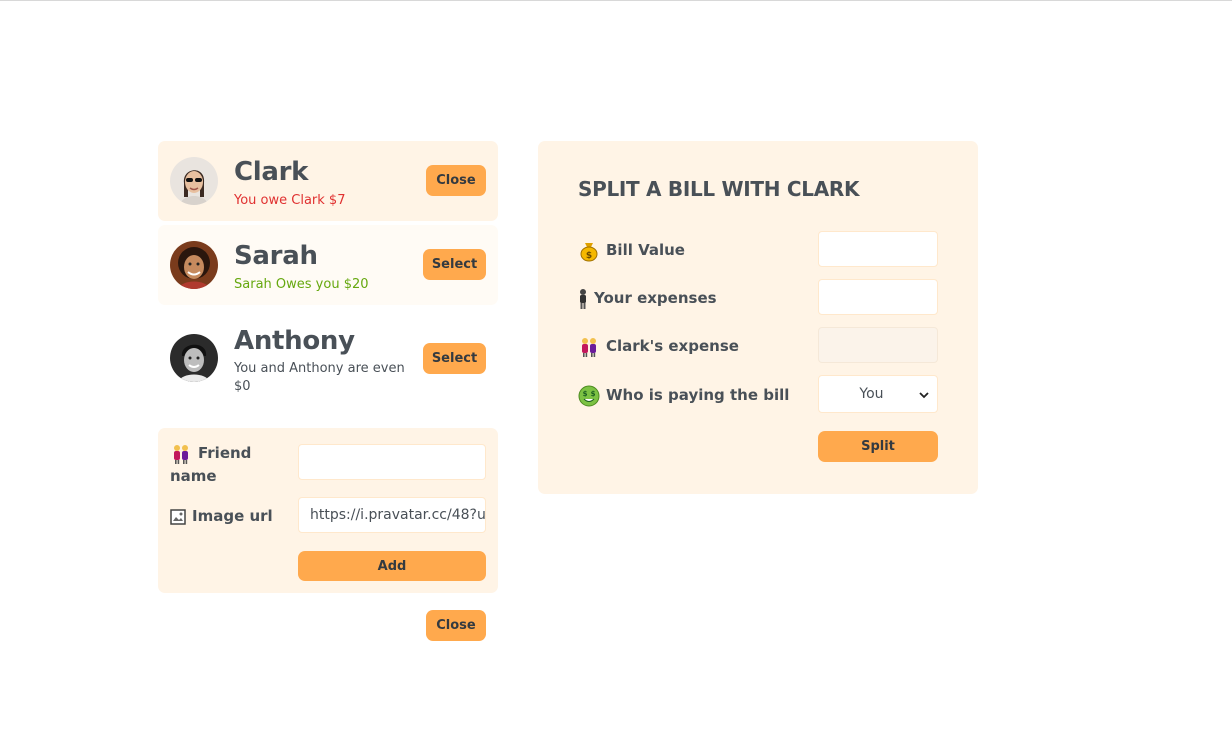 The width and height of the screenshot is (1232, 740). I want to click on friend-name: Clark, so click(271, 172).